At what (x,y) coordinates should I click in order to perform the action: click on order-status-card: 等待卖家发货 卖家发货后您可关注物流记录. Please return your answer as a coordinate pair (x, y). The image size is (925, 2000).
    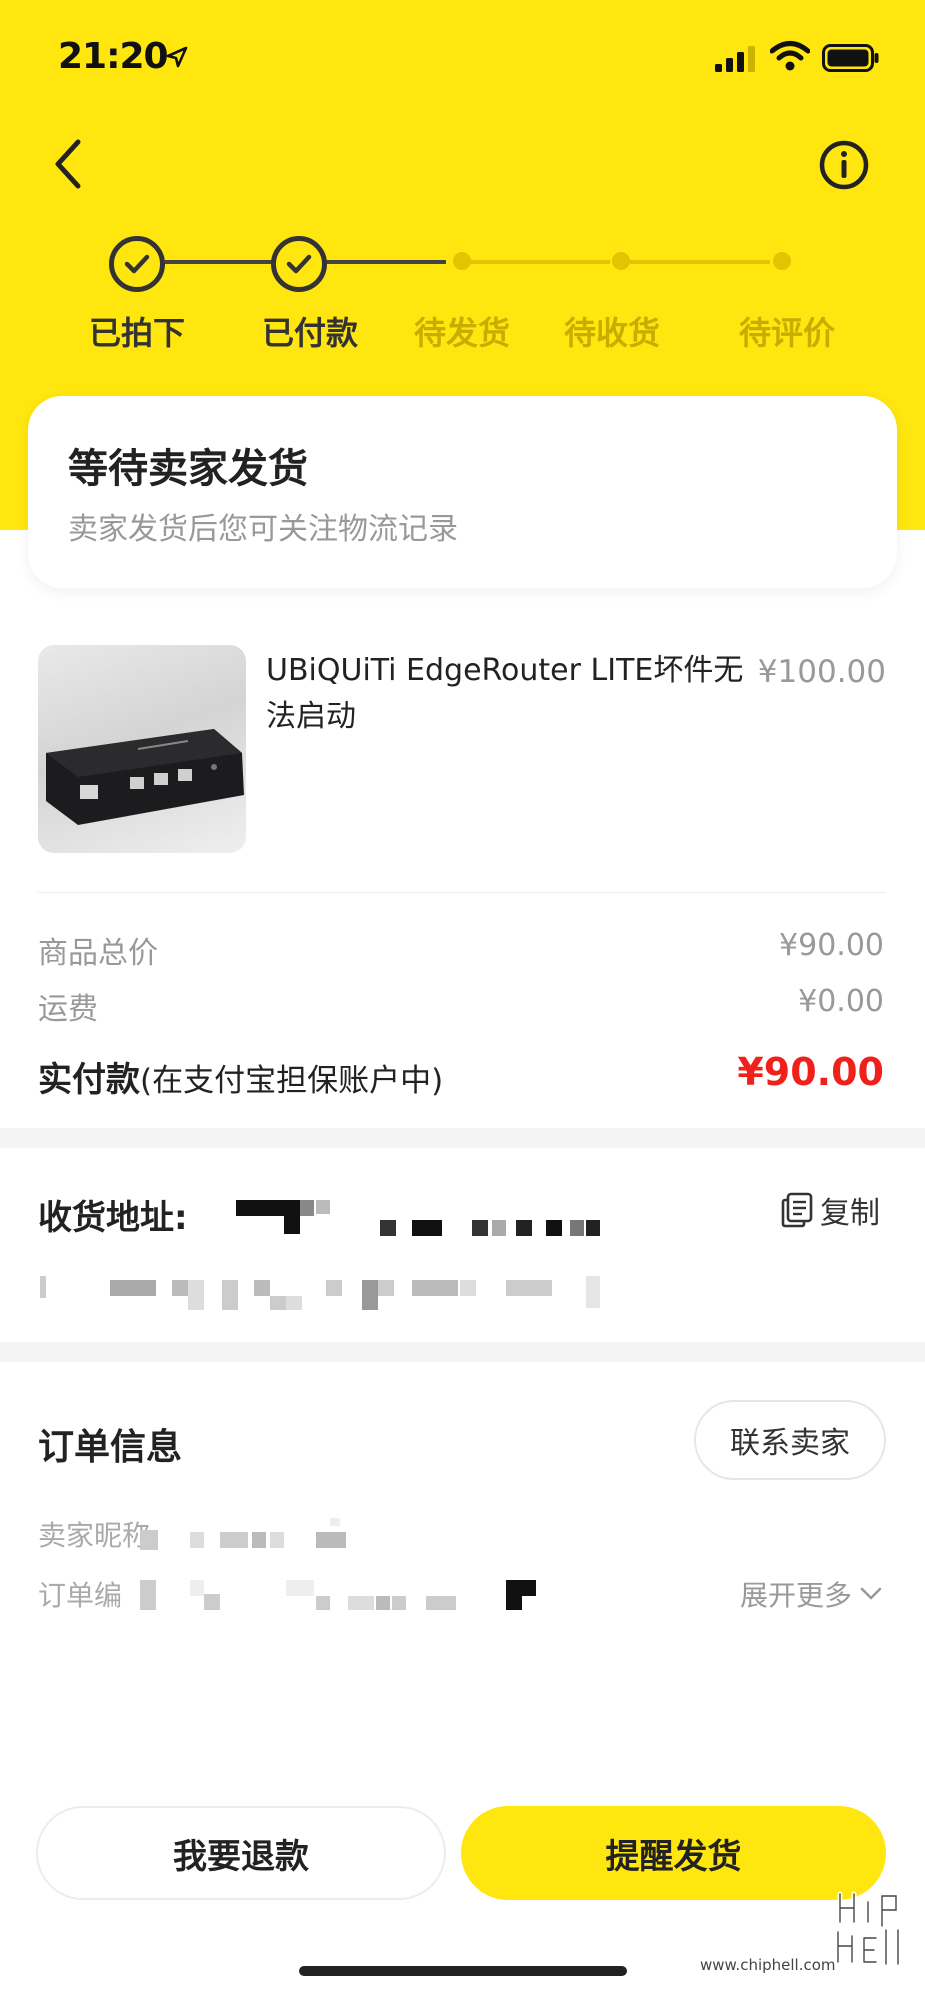
    Looking at the image, I should click on (462, 492).